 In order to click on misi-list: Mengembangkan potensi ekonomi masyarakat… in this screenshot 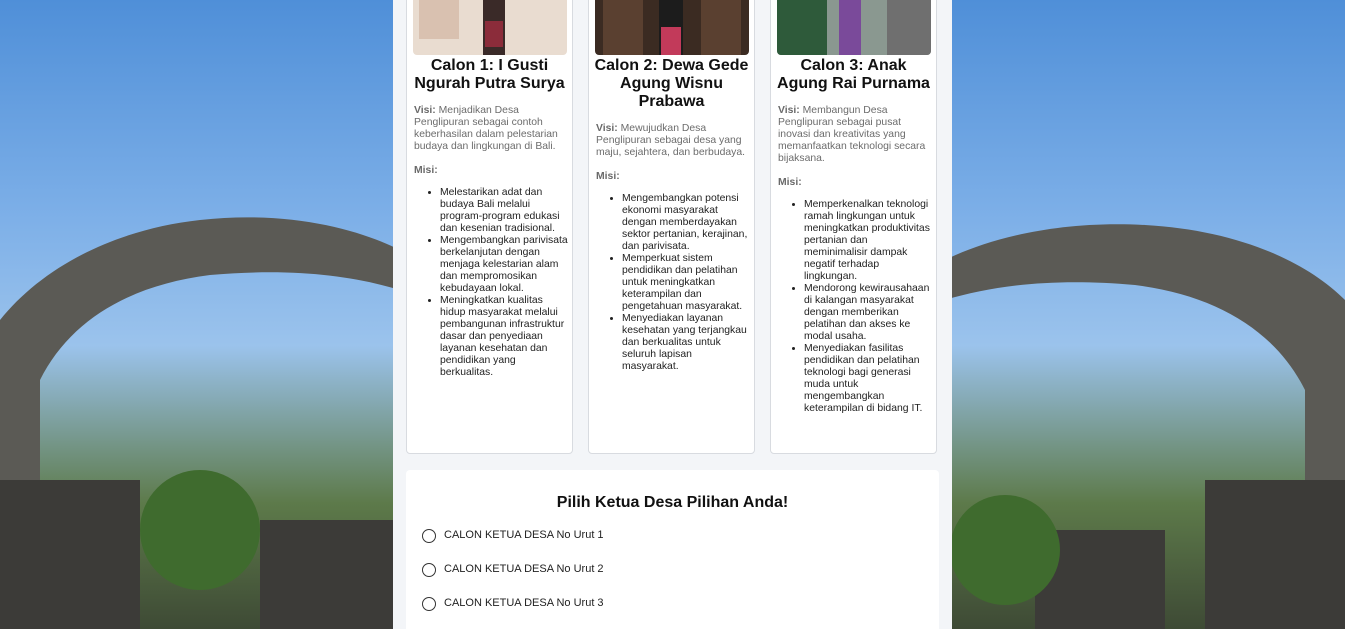, I will do `click(673, 283)`.